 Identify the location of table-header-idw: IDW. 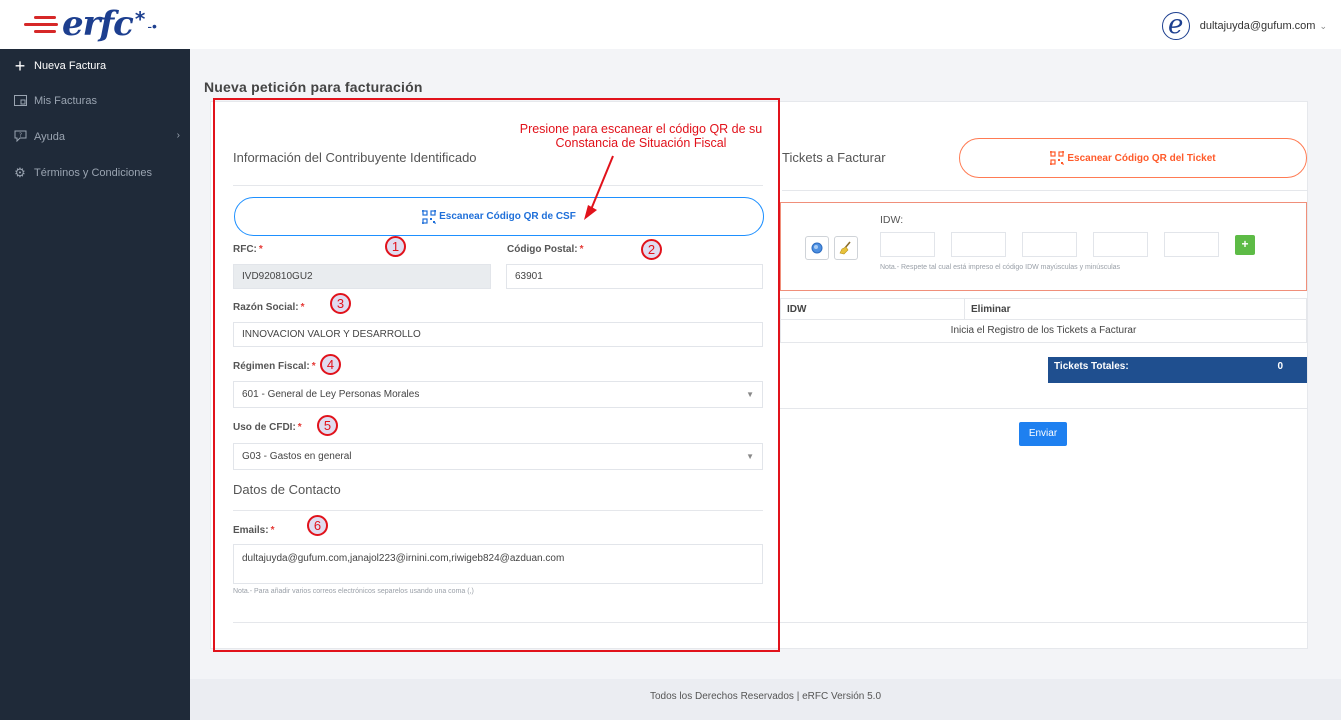
(872, 309).